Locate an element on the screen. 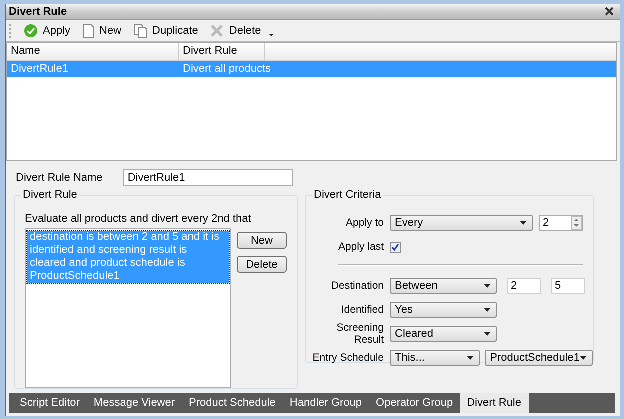 The width and height of the screenshot is (624, 419). dropdown: Every is located at coordinates (461, 223).